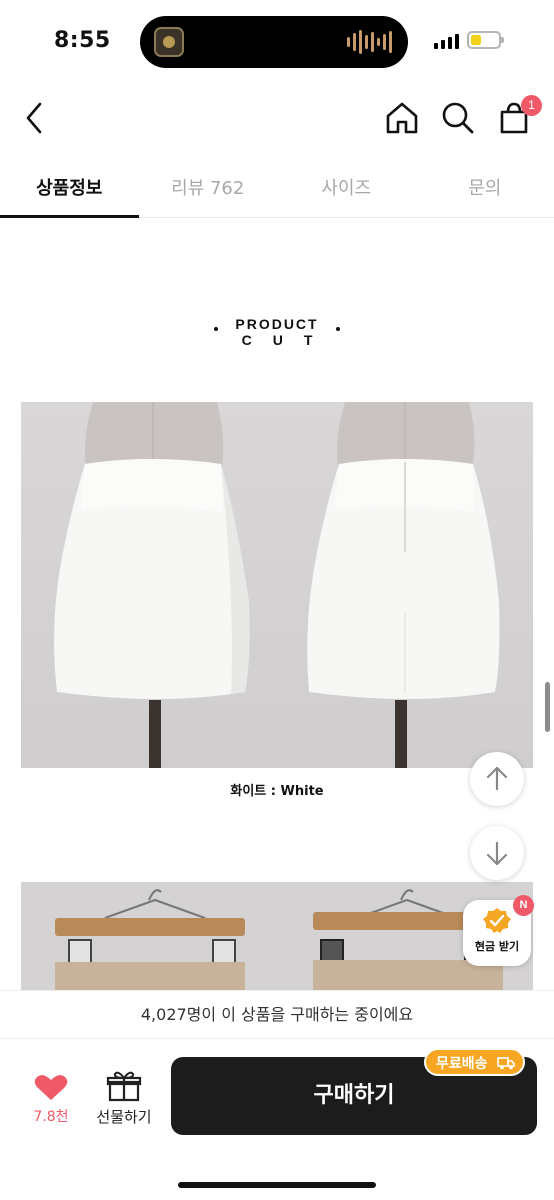 The height and width of the screenshot is (1200, 554). Describe the element at coordinates (277, 1185) in the screenshot. I see `home-indicator` at that location.